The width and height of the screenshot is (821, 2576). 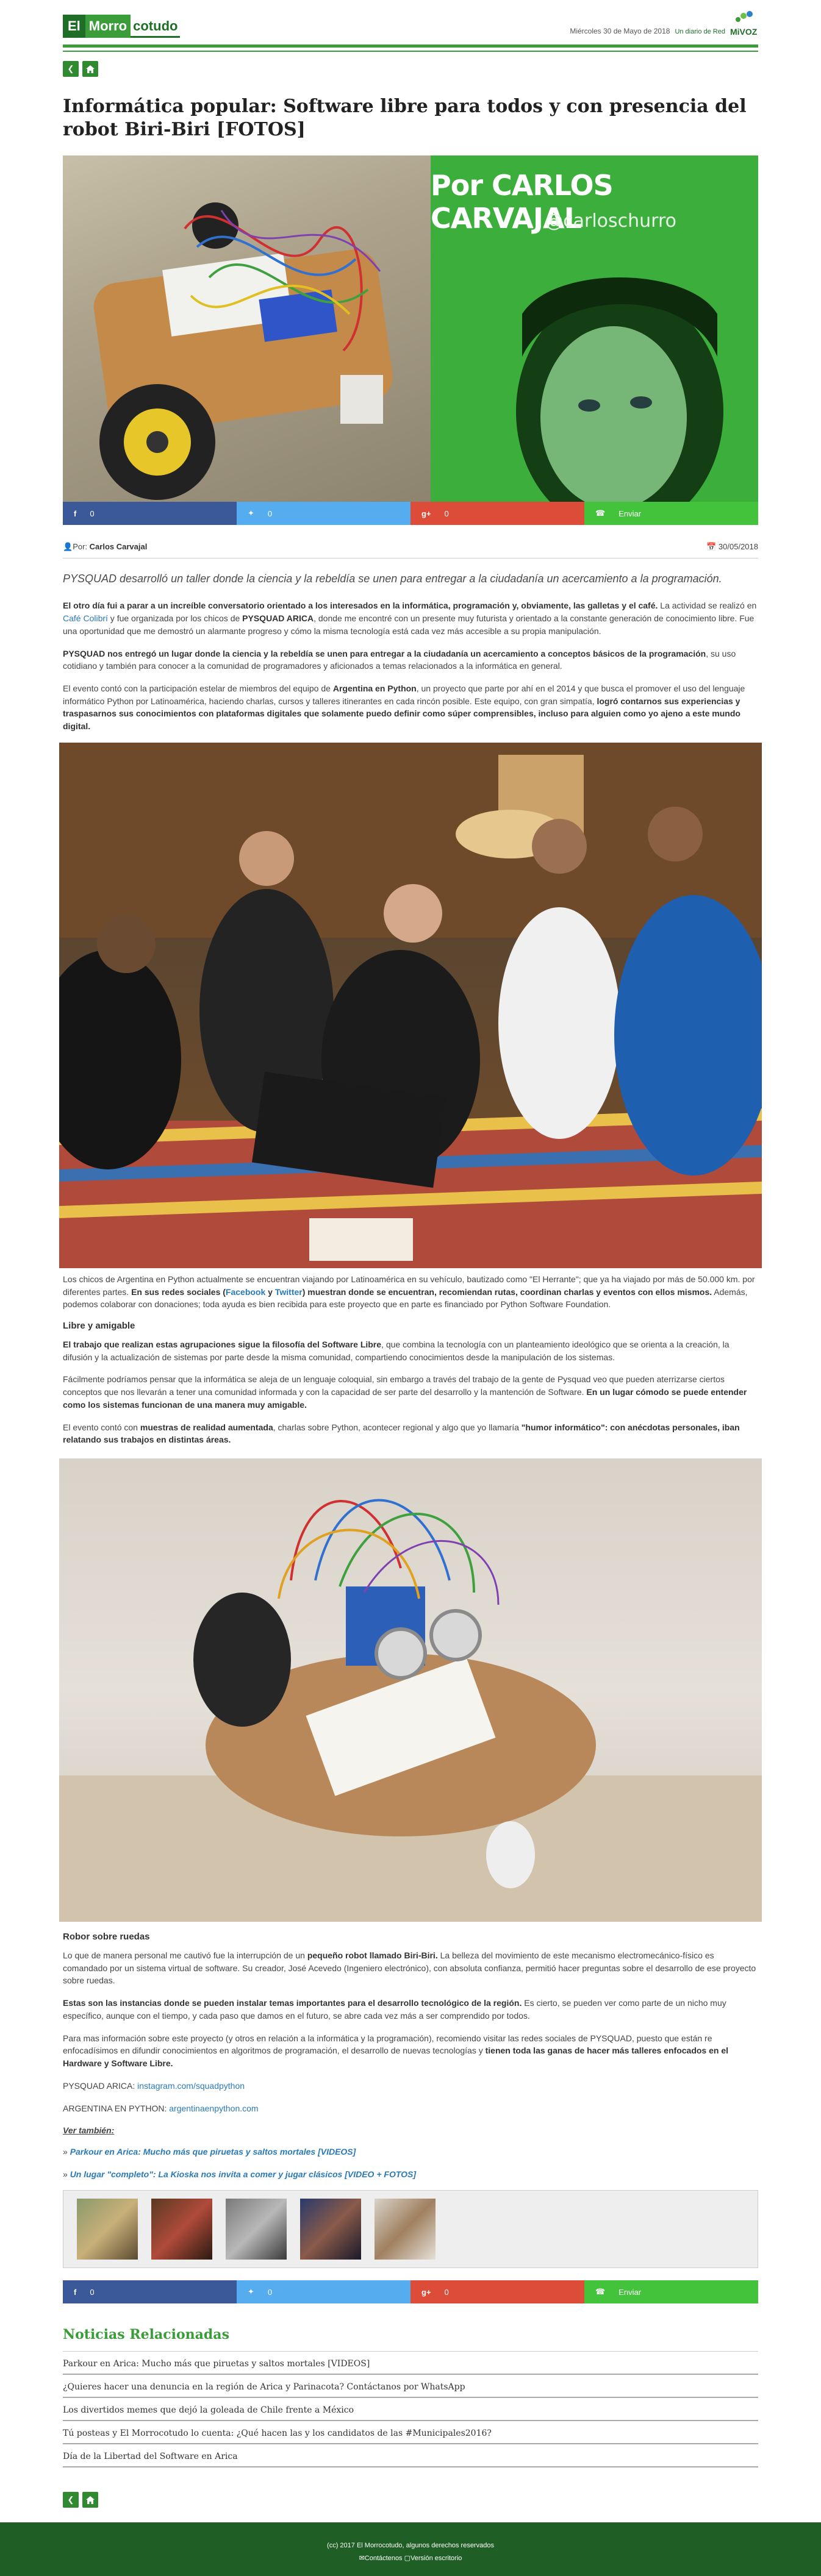 I want to click on envelope-icon: ✉, so click(x=362, y=2559).